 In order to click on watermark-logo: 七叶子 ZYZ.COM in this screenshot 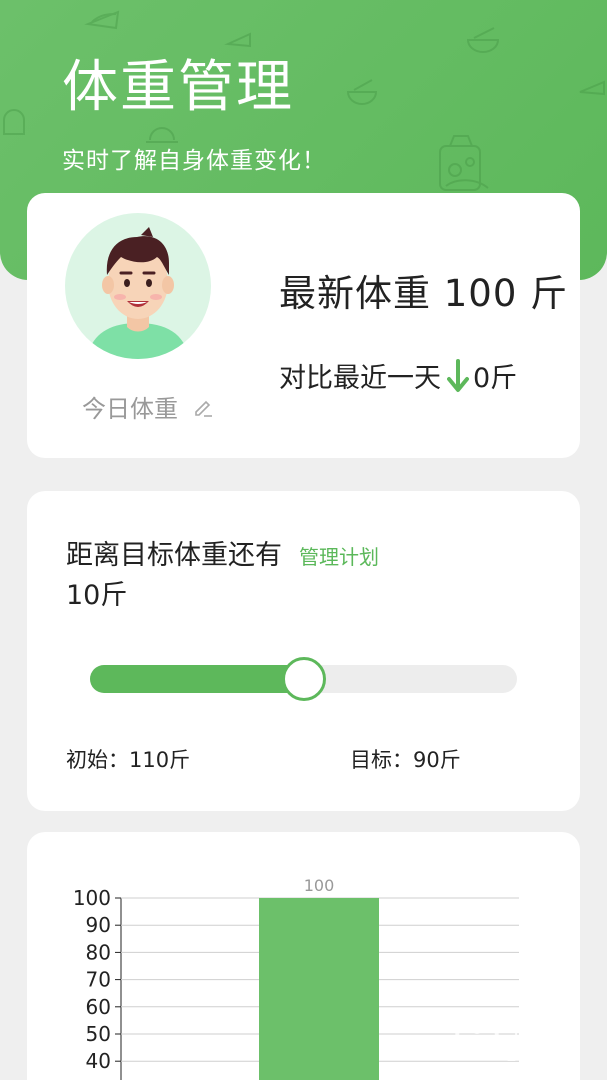, I will do `click(524, 1038)`.